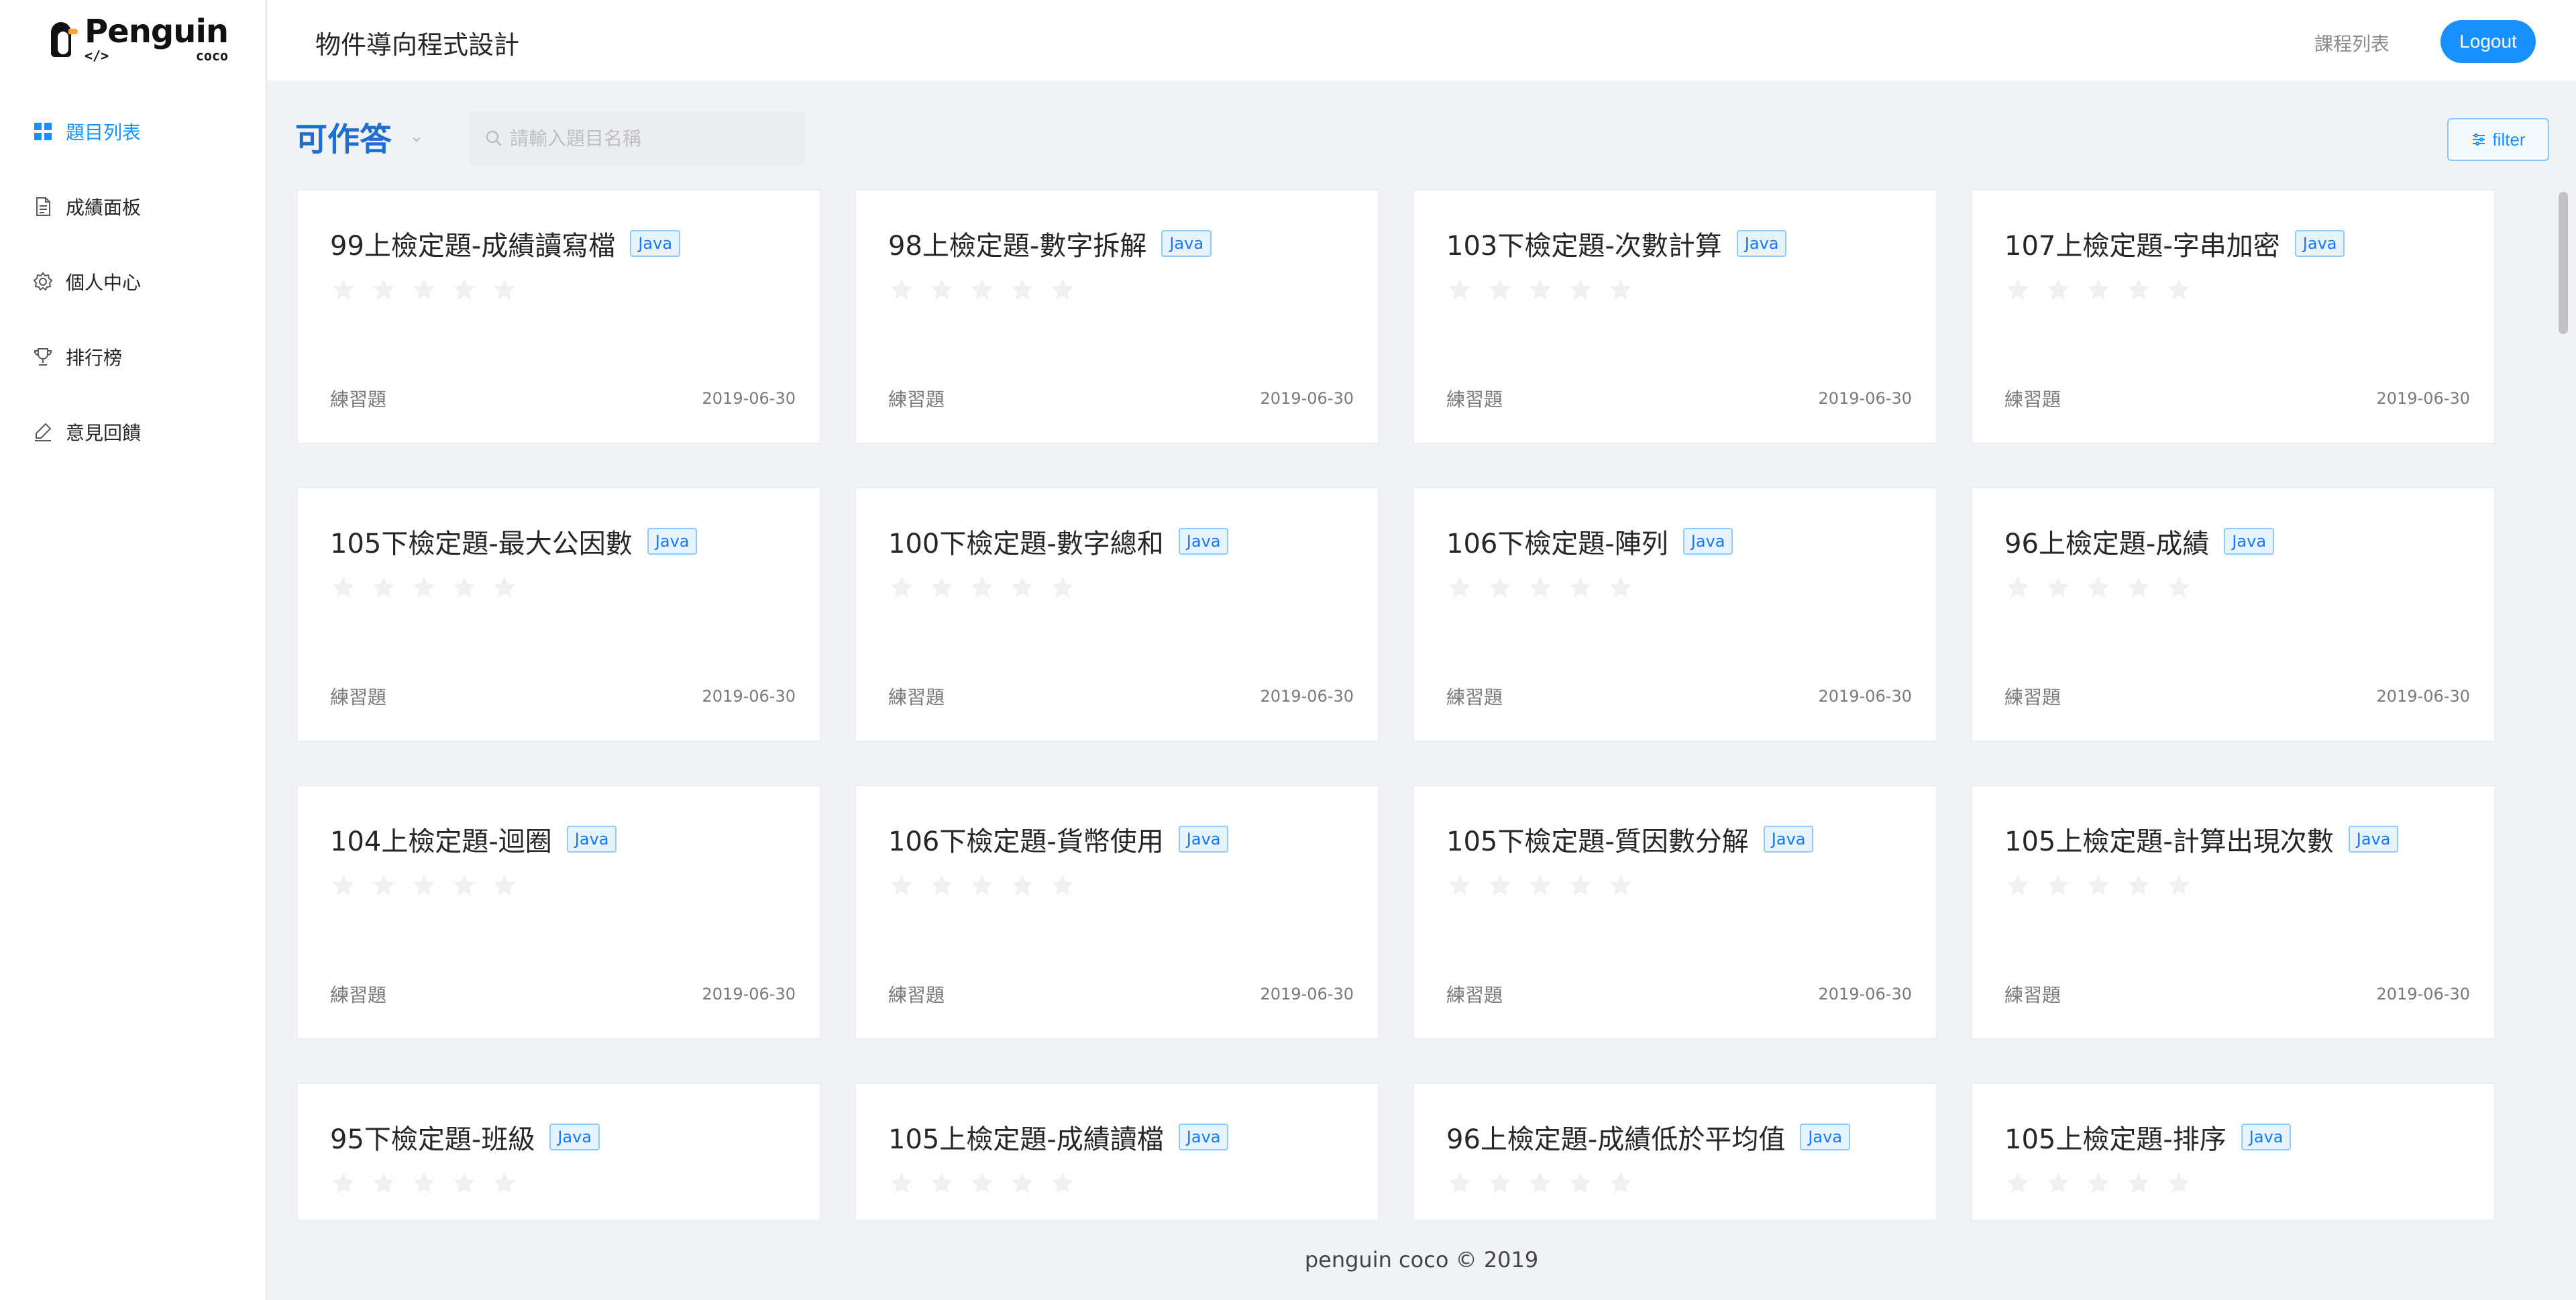  What do you see at coordinates (1117, 615) in the screenshot?
I see `problem-card: 100下檢定題-數字總和 Java 練習題 2019-06-30` at bounding box center [1117, 615].